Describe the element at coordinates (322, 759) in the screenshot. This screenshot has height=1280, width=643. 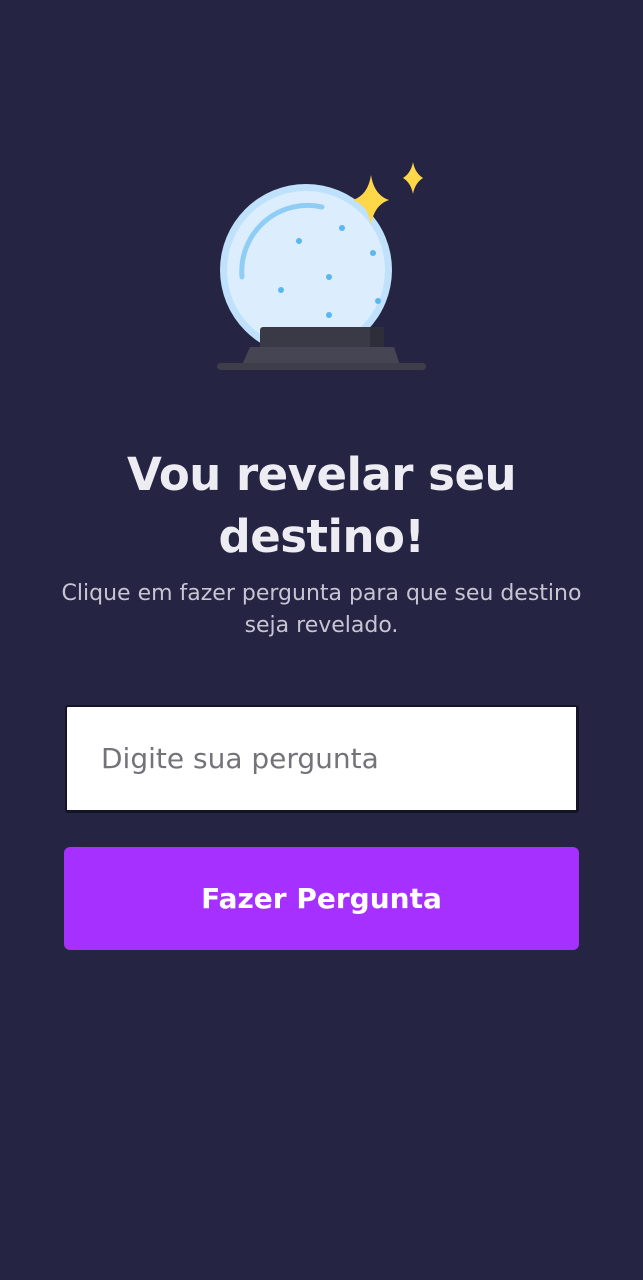
I see `question-input` at that location.